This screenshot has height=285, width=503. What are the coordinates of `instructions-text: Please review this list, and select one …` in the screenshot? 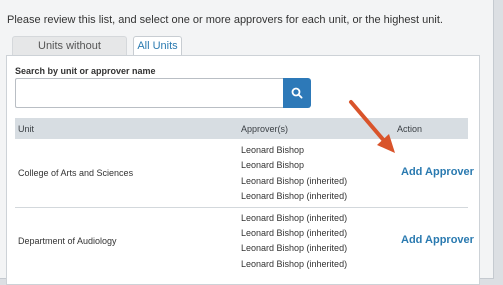 It's located at (225, 20).